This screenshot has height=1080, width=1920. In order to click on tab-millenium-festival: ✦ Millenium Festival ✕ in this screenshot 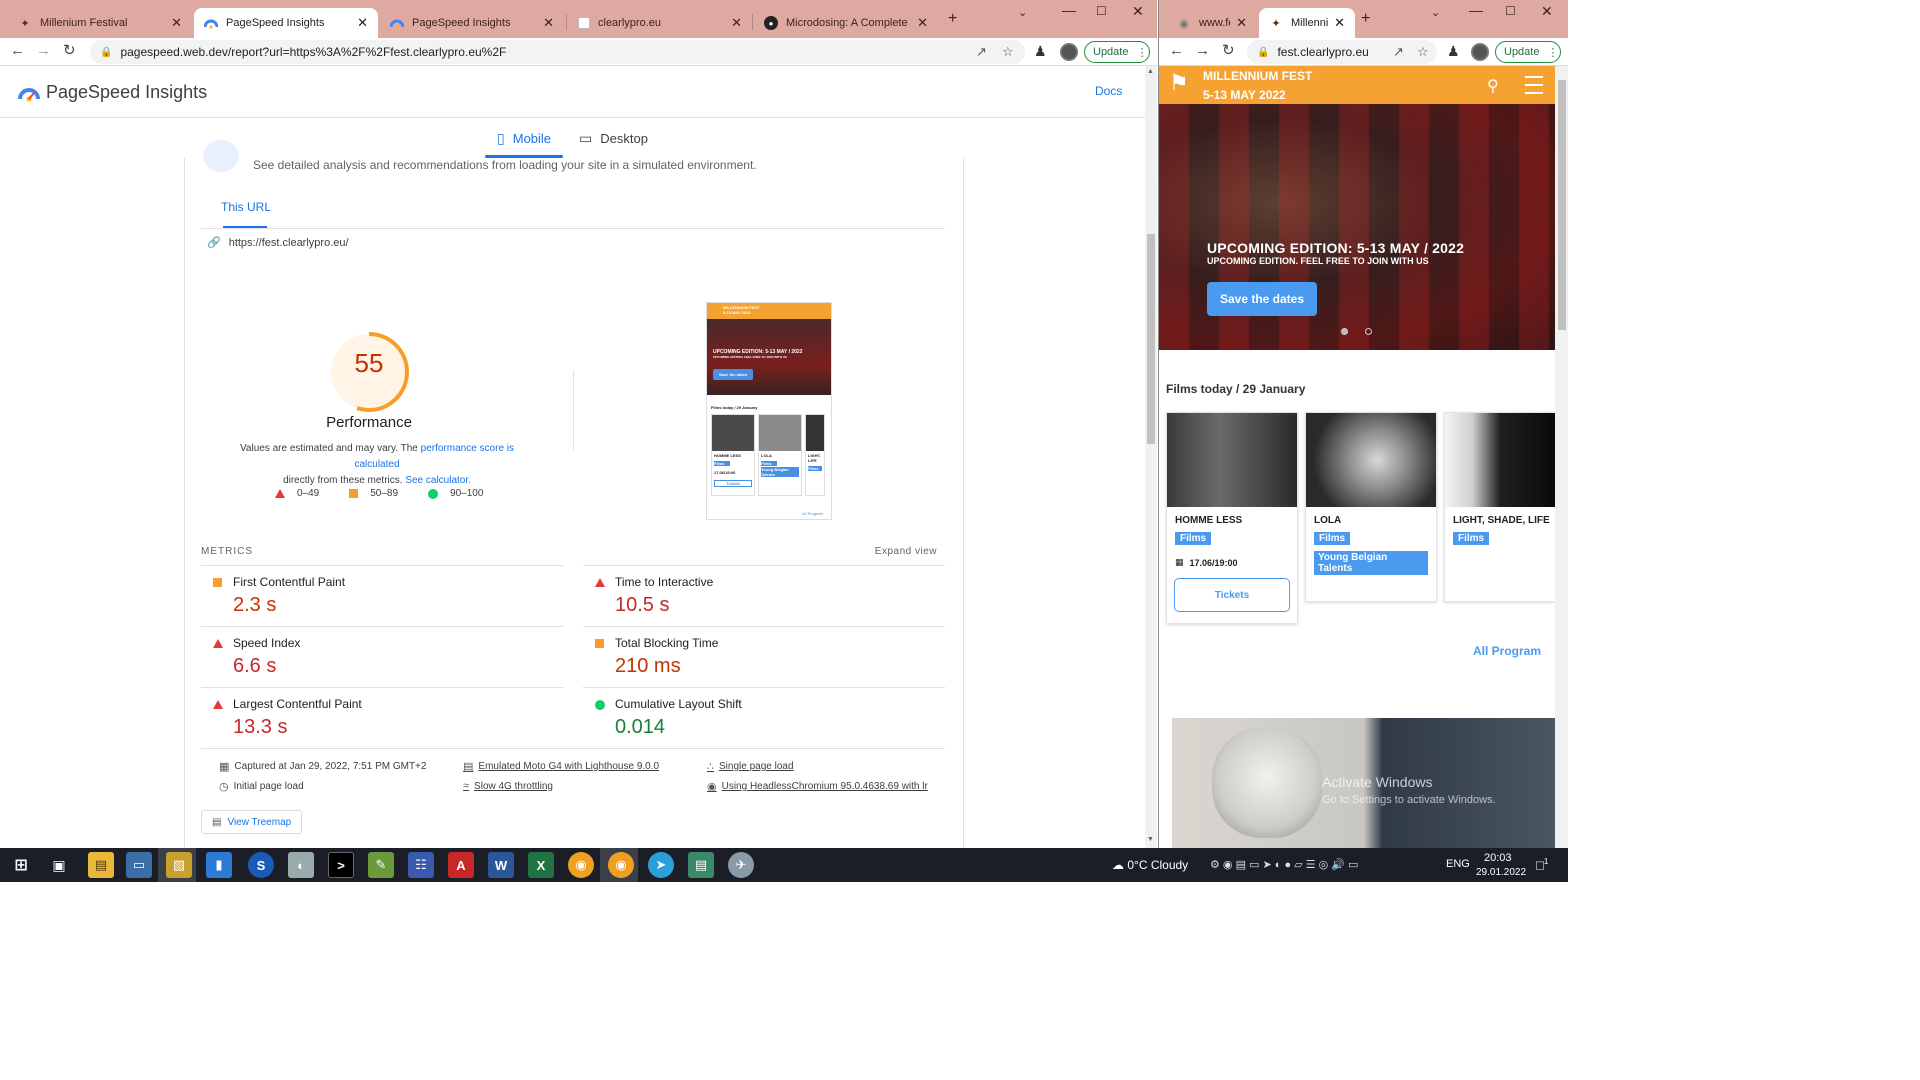, I will do `click(100, 23)`.